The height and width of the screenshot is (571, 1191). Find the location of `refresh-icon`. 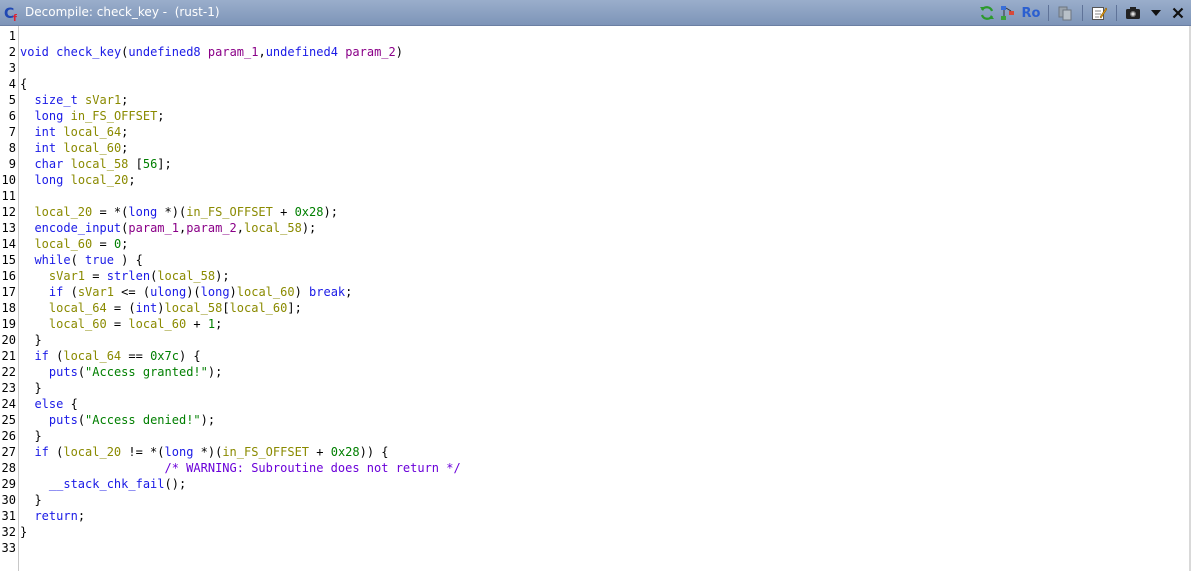

refresh-icon is located at coordinates (987, 13).